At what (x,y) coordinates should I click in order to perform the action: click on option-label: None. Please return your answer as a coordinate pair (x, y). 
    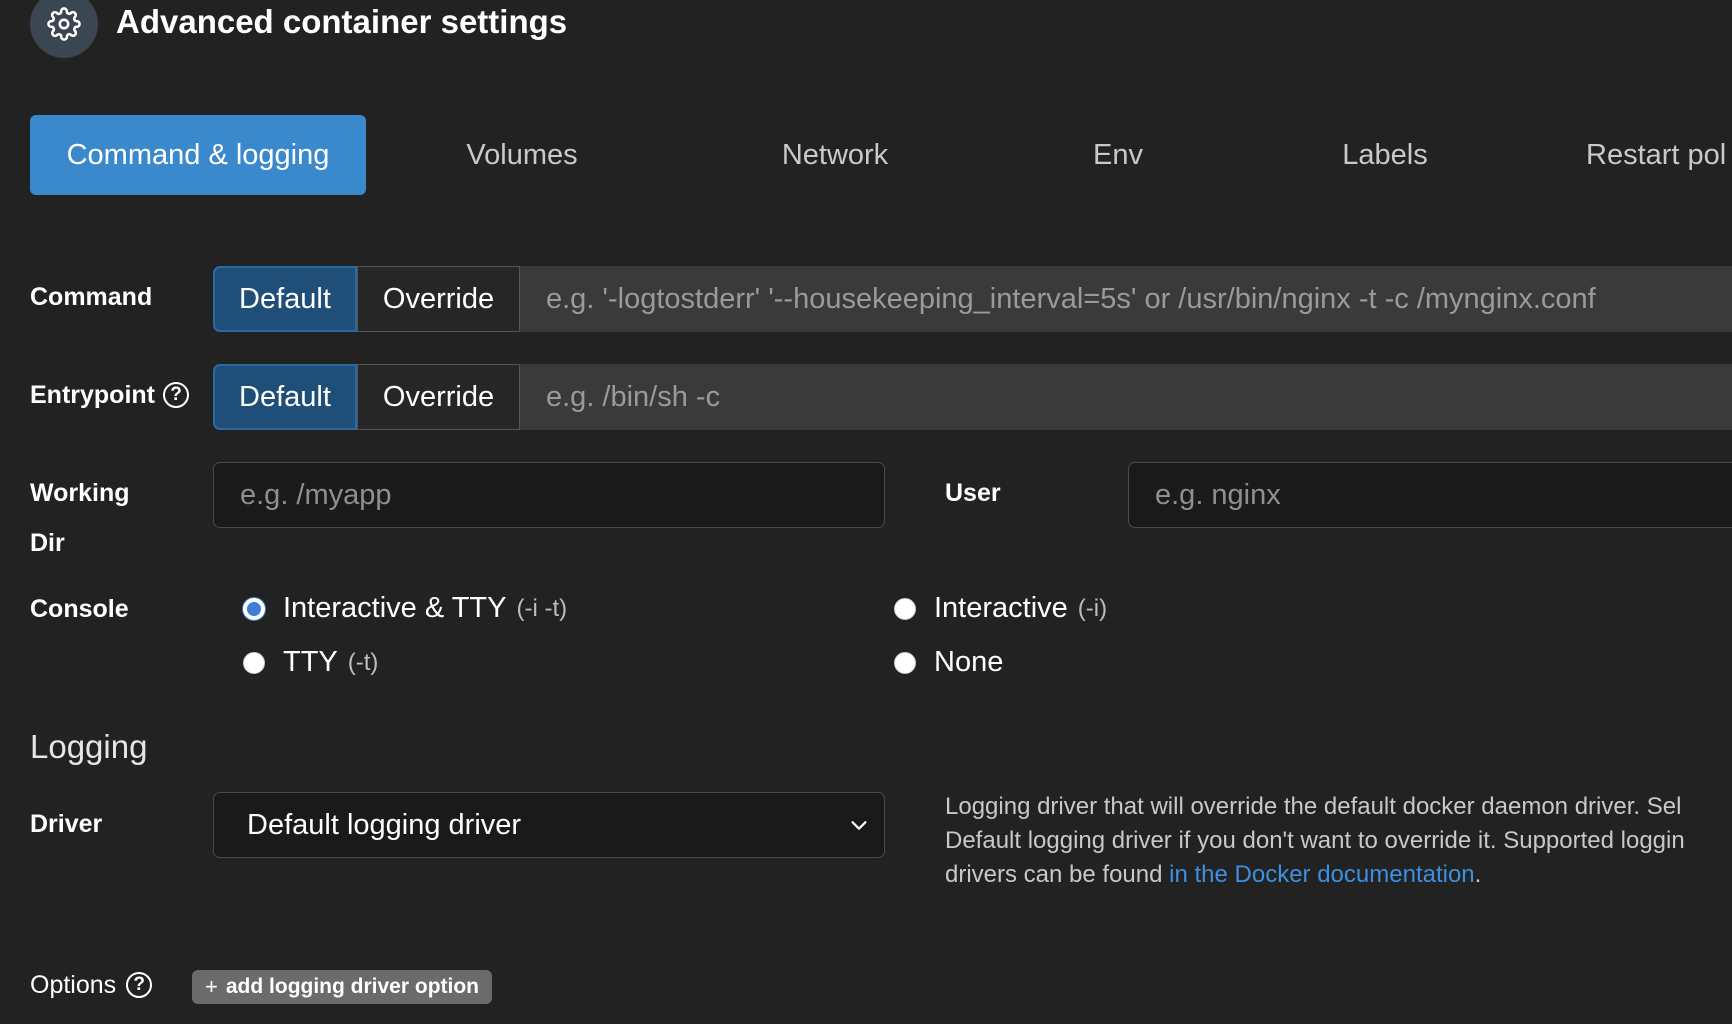
    Looking at the image, I should click on (969, 662).